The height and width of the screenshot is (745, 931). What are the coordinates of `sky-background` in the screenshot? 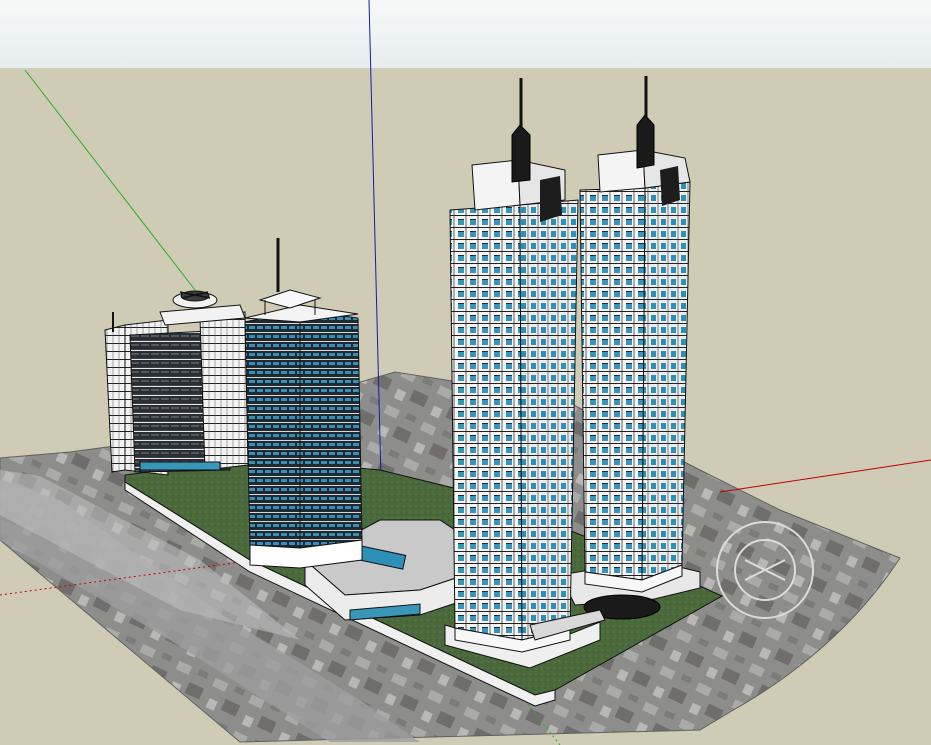 It's located at (465, 34).